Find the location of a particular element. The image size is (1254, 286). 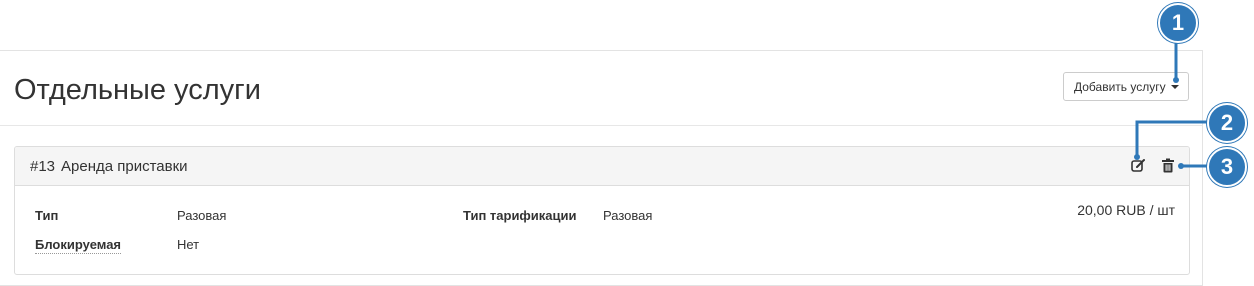

callout-leader-lines is located at coordinates (1172, 101).